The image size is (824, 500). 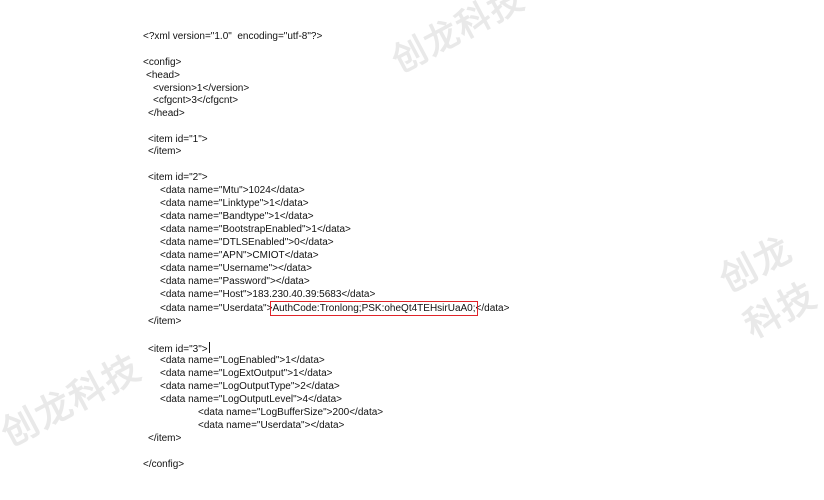 I want to click on auth-psk-highlight: AuthCode:Tronlong;PSK:oheQt4TEHsirUaA0;, so click(x=374, y=308).